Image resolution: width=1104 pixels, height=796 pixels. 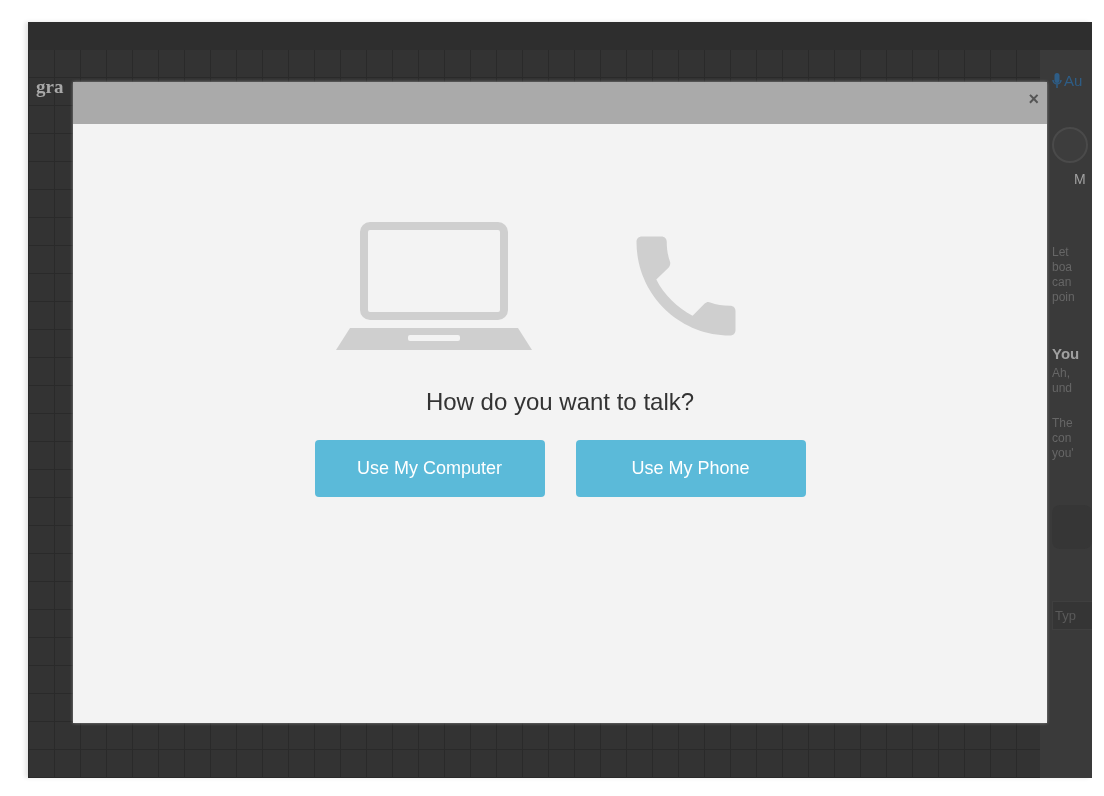 I want to click on choice-button: Use My Computer, so click(x=429, y=468).